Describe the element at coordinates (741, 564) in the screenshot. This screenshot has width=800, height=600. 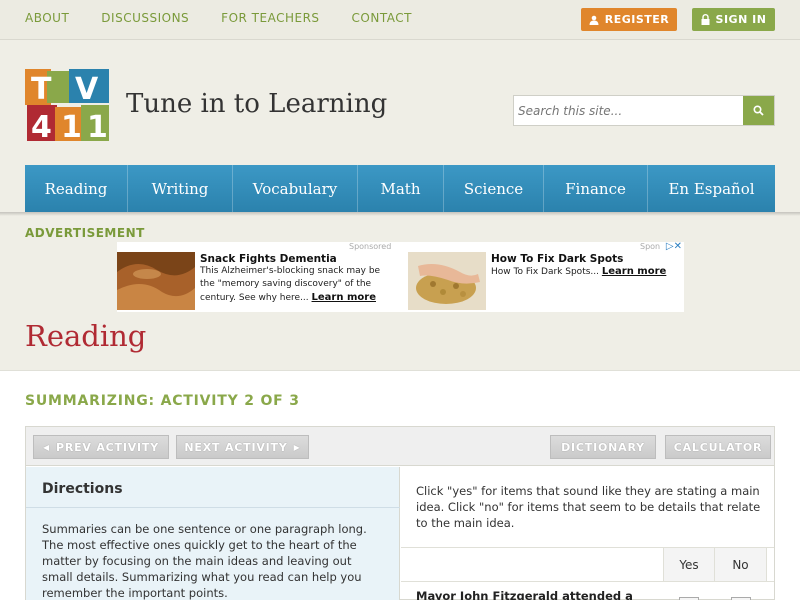
I see `no-column-header: No` at that location.